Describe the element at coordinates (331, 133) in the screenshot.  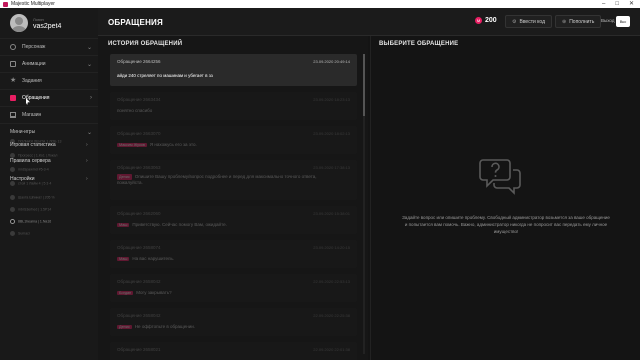
I see `ticket-date: 23.09.2020 18:02:13` at that location.